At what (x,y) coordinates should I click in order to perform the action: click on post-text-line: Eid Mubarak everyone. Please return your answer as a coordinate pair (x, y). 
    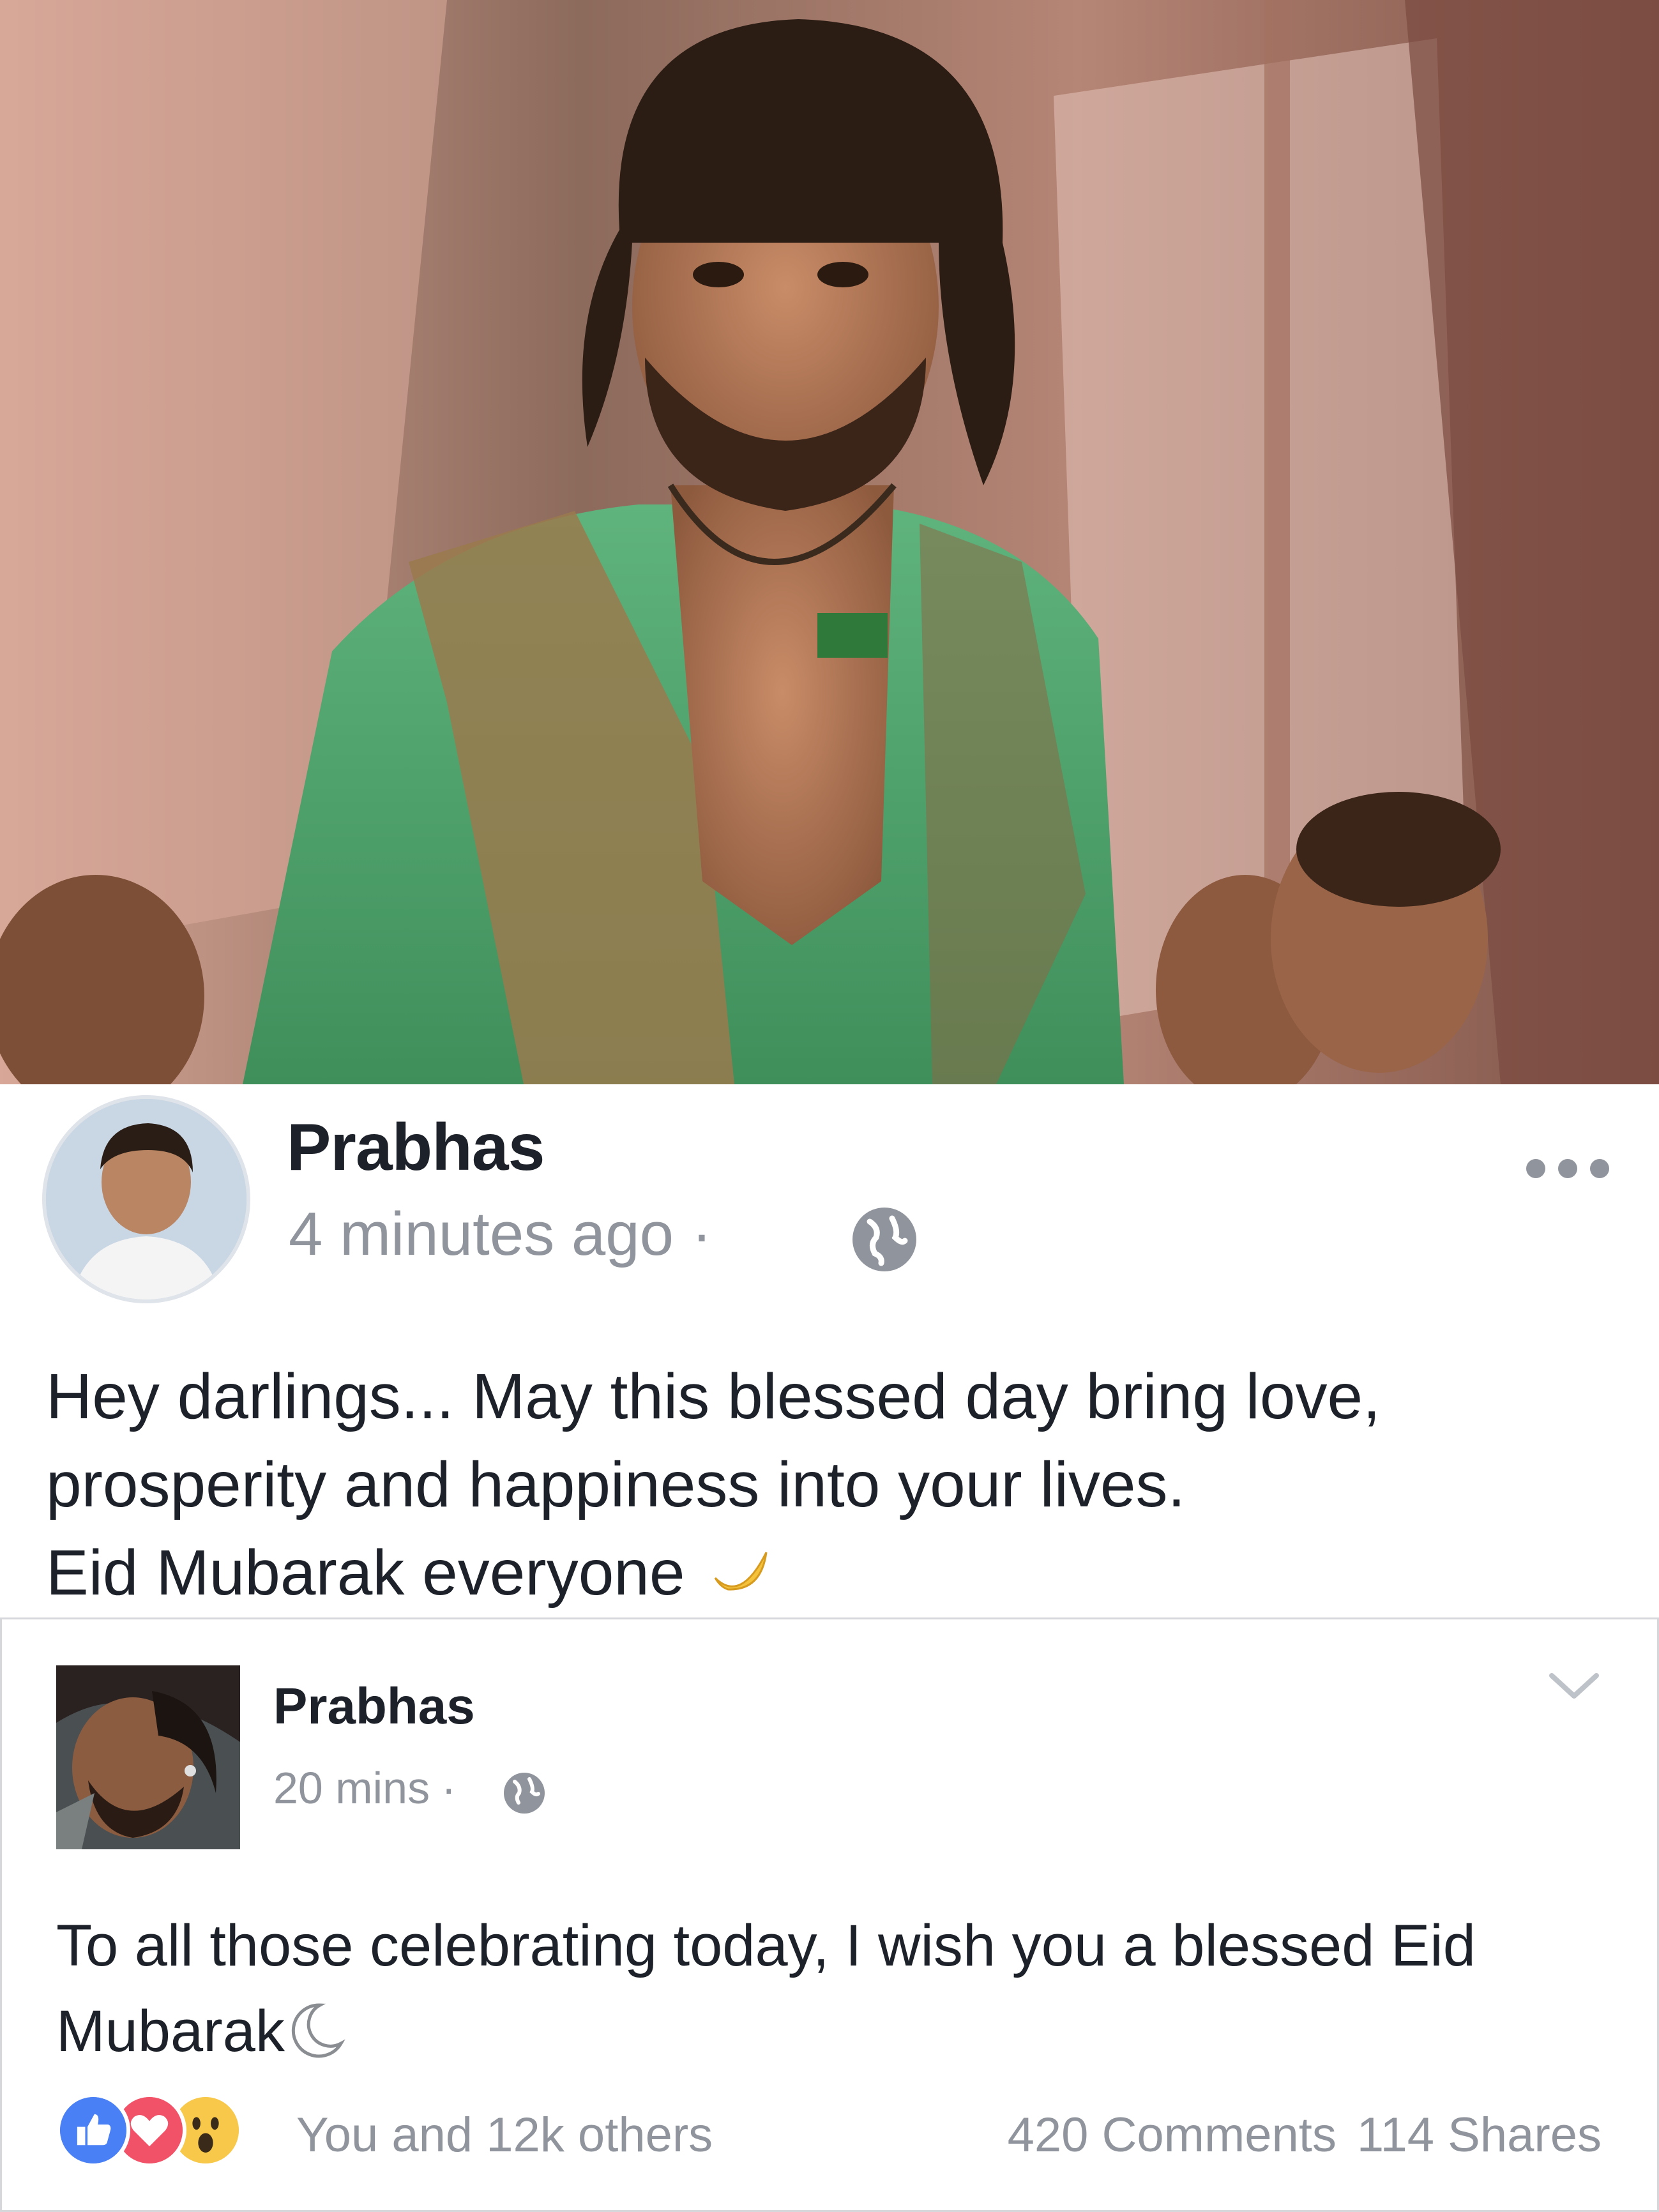
    Looking at the image, I should click on (838, 1573).